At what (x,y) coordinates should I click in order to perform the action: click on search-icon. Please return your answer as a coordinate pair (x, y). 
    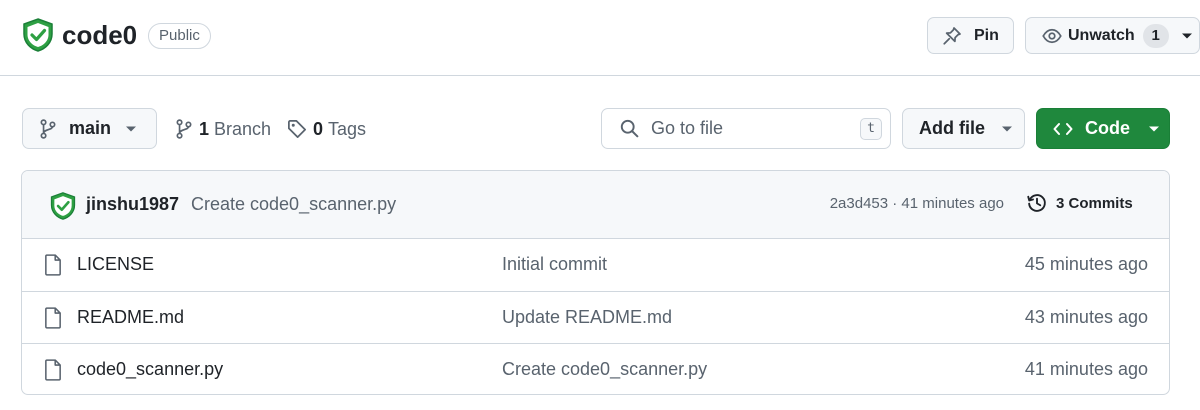
    Looking at the image, I should click on (629, 128).